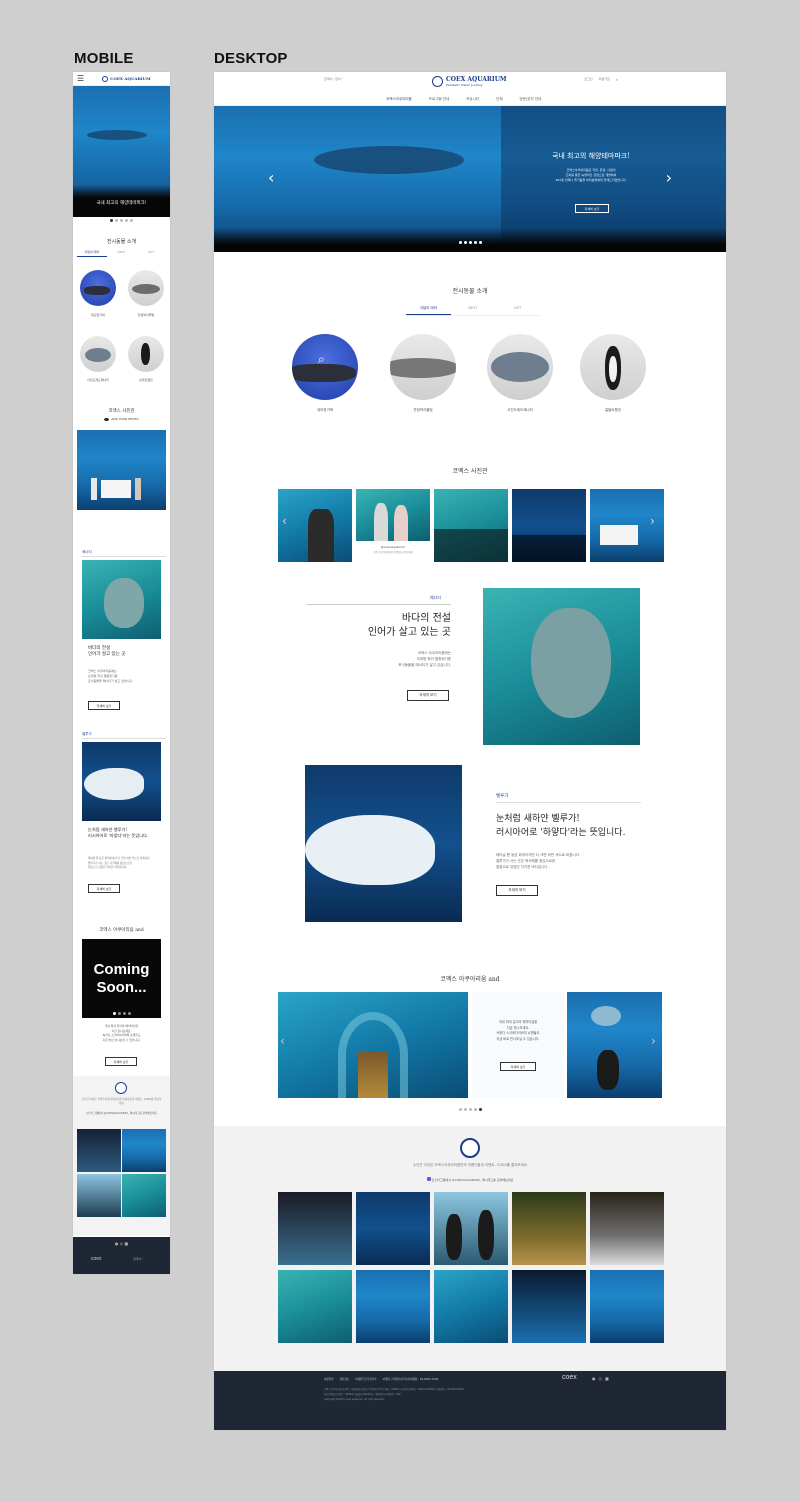 This screenshot has width=800, height=1502. What do you see at coordinates (588, 79) in the screenshot?
I see `login-link: 로그인` at bounding box center [588, 79].